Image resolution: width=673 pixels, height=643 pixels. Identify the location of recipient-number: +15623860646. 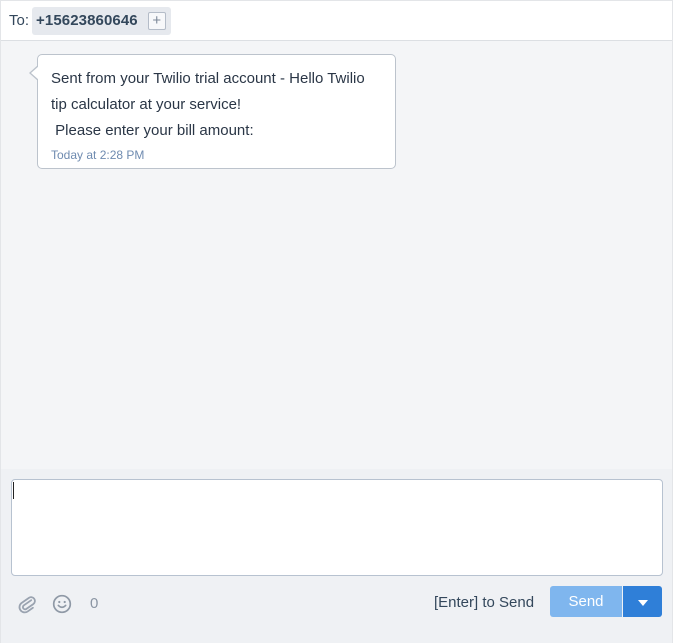
(87, 20).